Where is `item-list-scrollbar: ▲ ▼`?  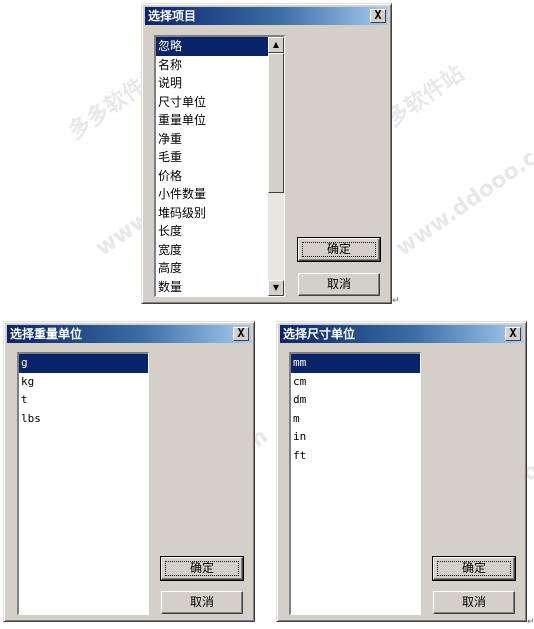
item-list-scrollbar: ▲ ▼ is located at coordinates (276, 166).